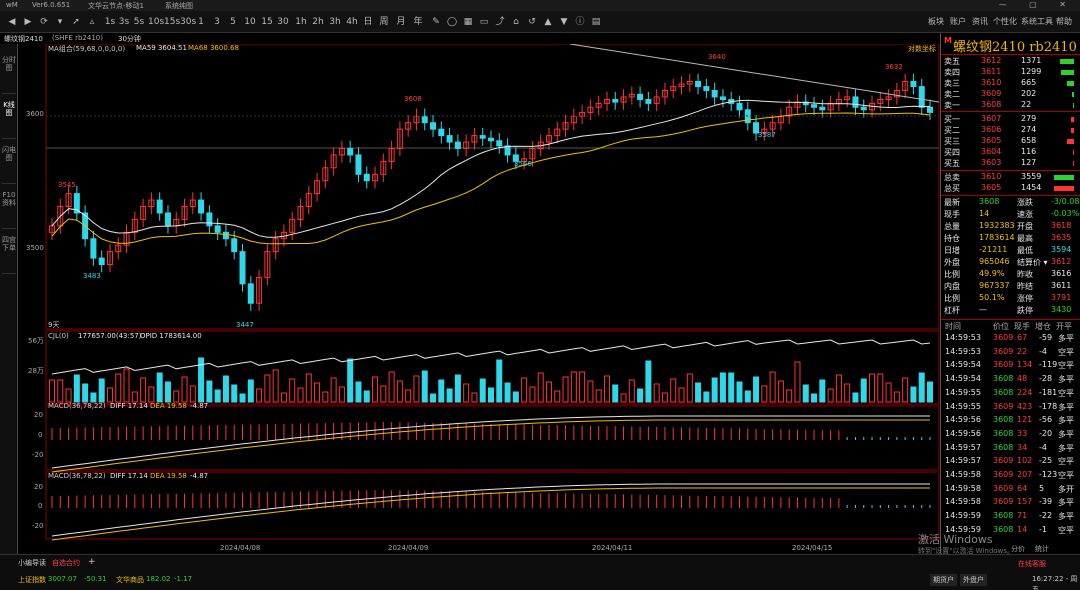 The height and width of the screenshot is (590, 1080). Describe the element at coordinates (1029, 82) in the screenshot. I see `ask-volume: 665` at that location.